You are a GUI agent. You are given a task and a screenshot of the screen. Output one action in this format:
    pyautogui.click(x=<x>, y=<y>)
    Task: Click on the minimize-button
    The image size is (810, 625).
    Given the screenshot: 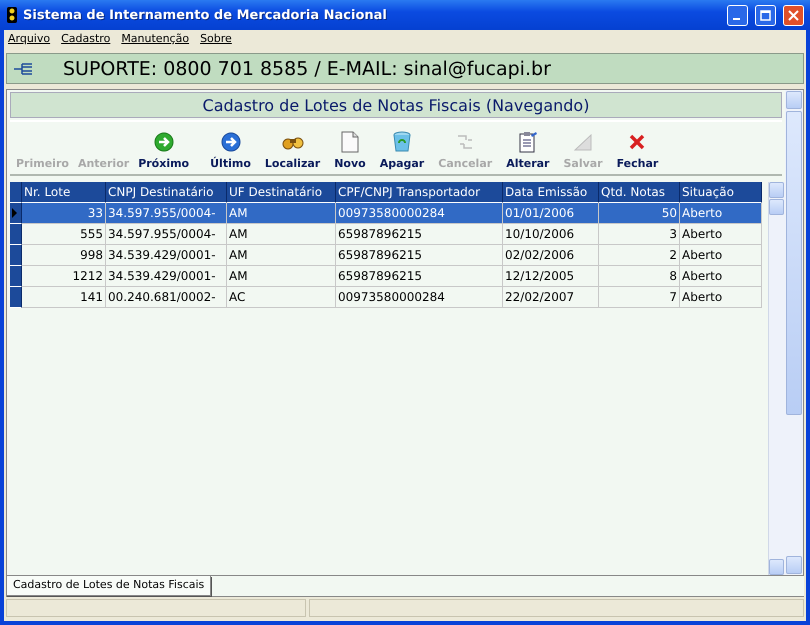 What is the action you would take?
    pyautogui.click(x=737, y=15)
    